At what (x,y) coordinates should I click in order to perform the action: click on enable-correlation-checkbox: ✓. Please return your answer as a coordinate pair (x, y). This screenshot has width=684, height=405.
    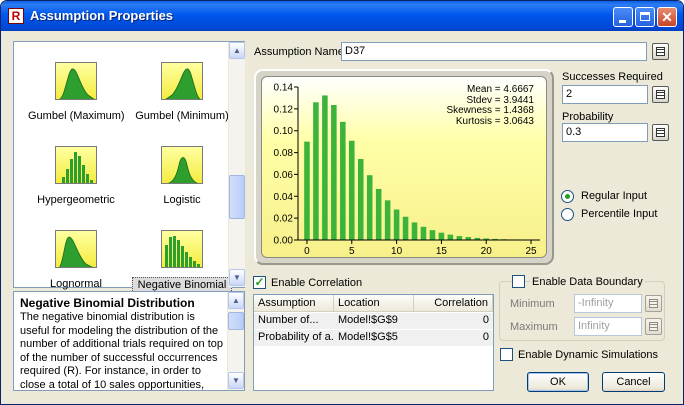
    Looking at the image, I should click on (259, 282).